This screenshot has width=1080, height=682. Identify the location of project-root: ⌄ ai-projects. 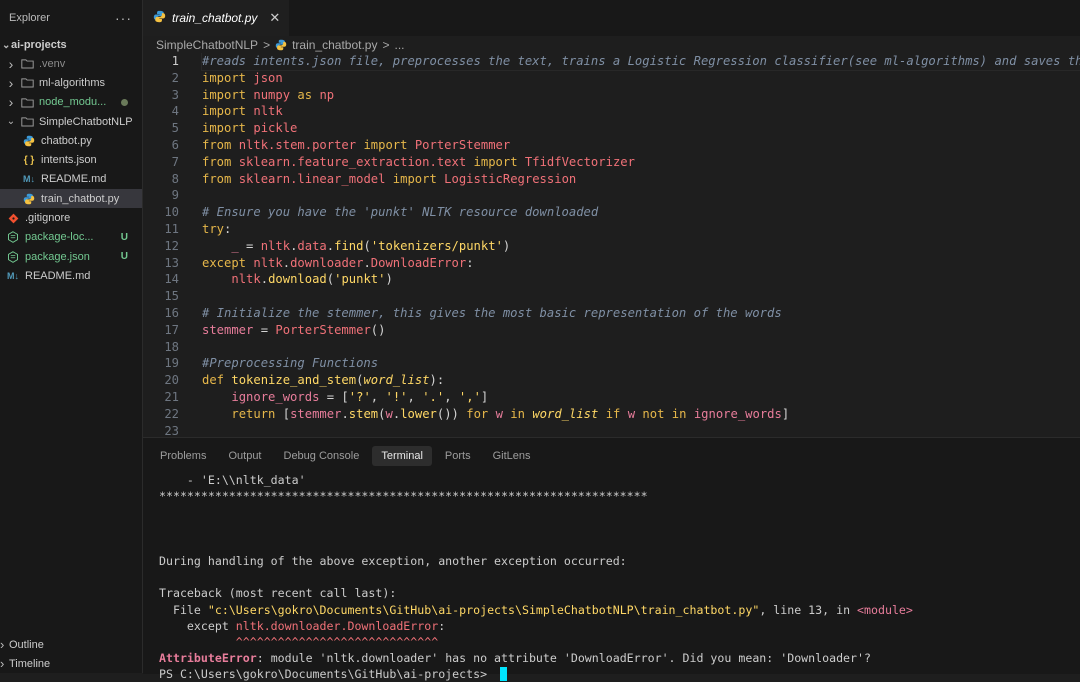
(71, 45).